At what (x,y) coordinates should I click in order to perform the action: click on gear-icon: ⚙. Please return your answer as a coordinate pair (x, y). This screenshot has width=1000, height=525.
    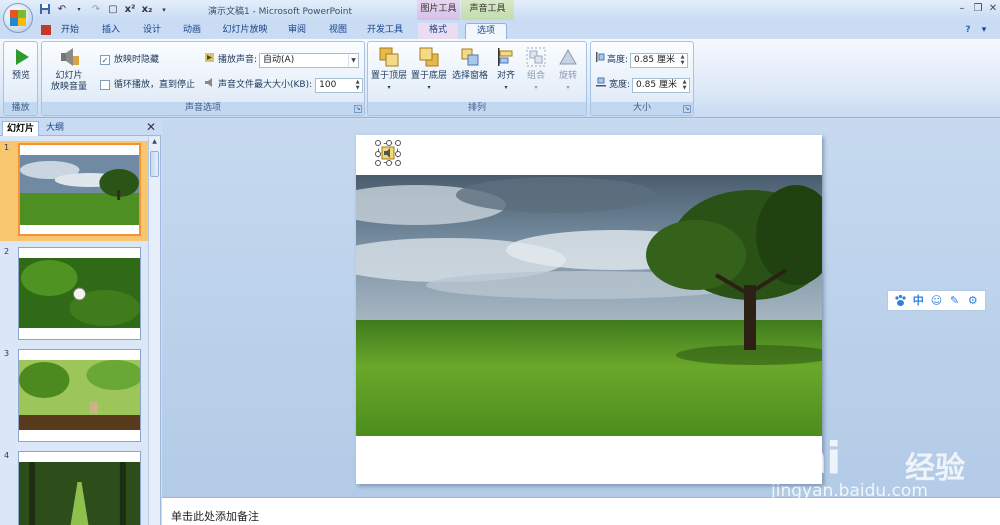
    Looking at the image, I should click on (973, 301).